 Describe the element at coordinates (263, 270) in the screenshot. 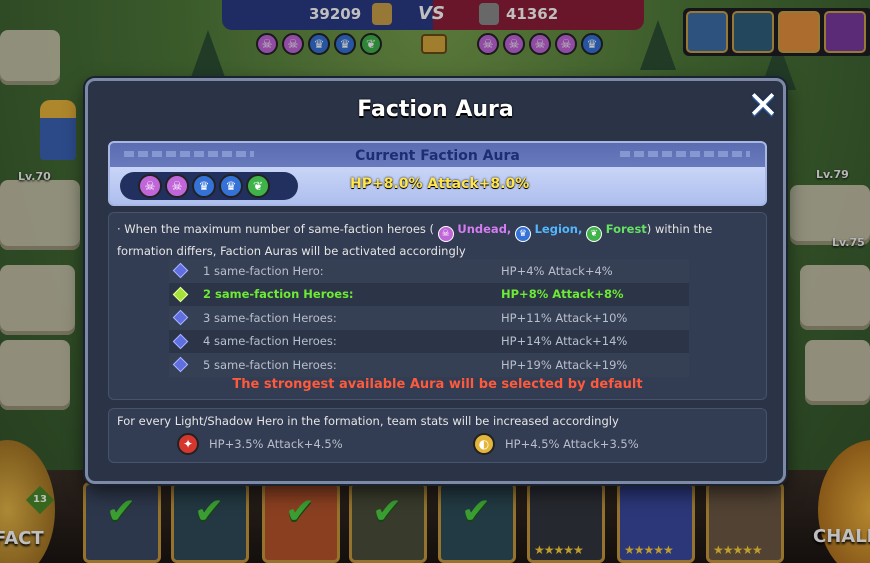

I see `tier-label: 1 same-faction Hero:` at that location.